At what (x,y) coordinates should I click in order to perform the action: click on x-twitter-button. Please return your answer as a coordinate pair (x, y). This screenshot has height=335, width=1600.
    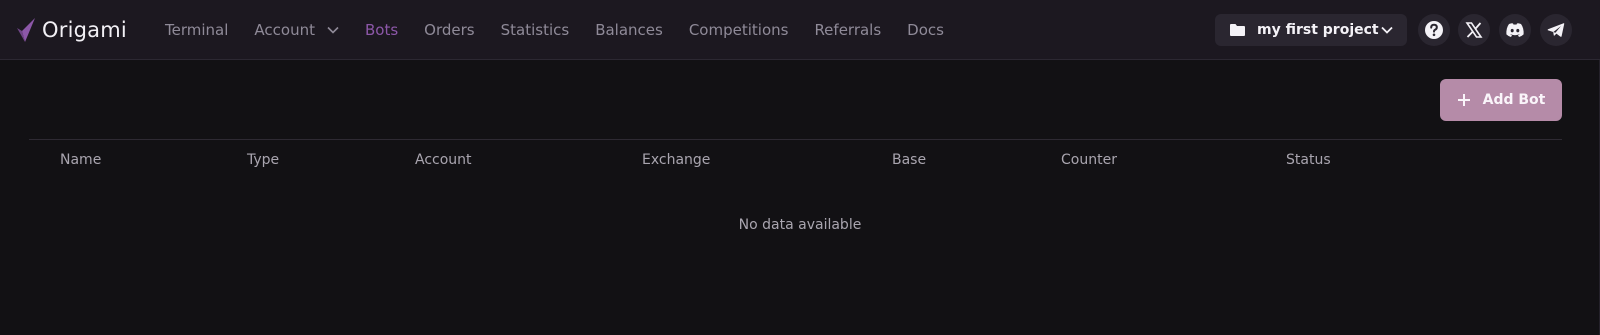
    Looking at the image, I should click on (1474, 30).